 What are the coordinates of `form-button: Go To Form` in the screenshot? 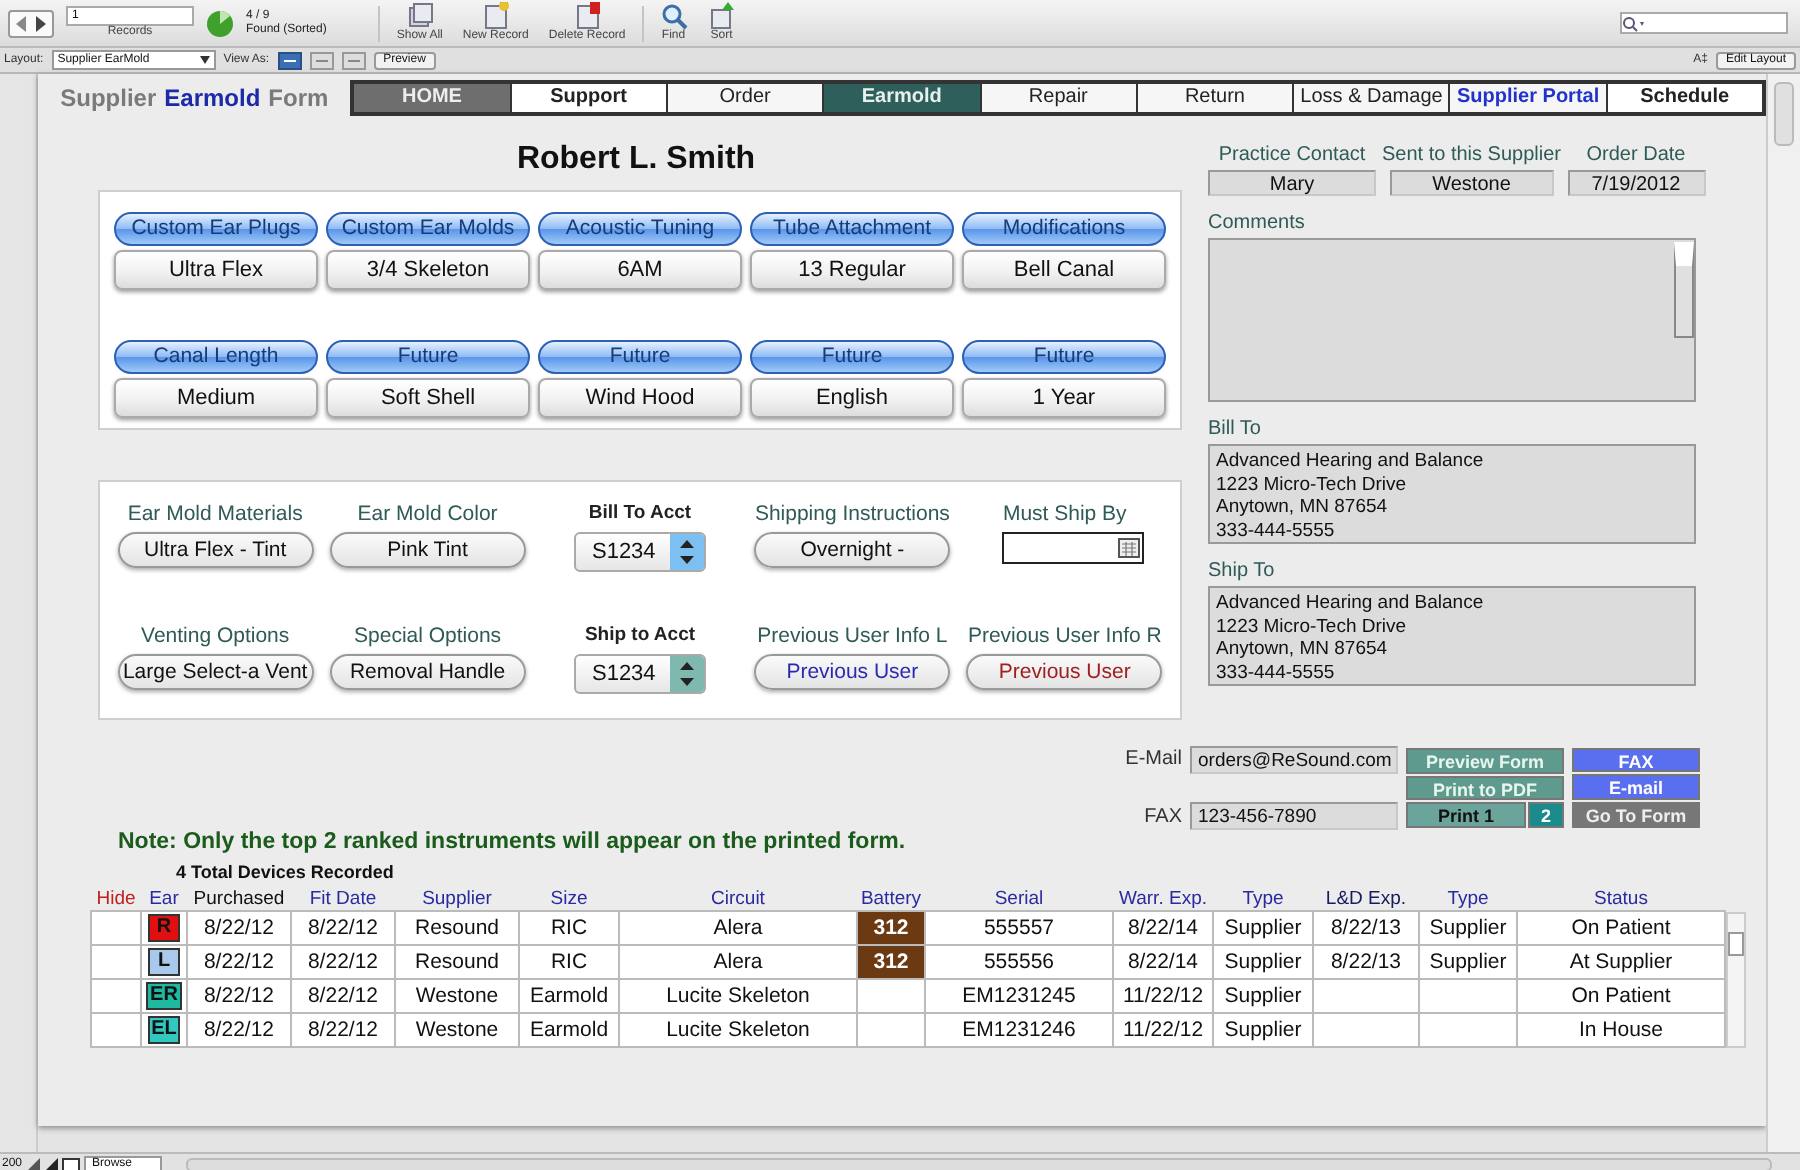 It's located at (1636, 815).